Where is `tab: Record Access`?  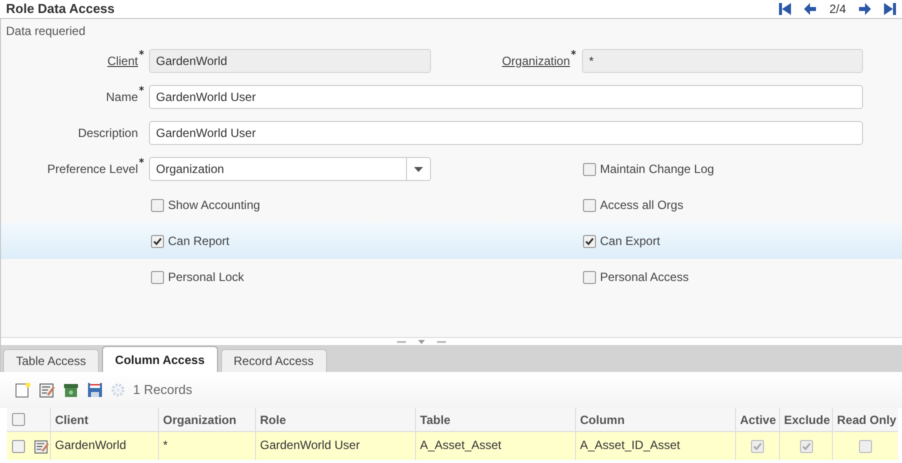
tab: Record Access is located at coordinates (273, 360).